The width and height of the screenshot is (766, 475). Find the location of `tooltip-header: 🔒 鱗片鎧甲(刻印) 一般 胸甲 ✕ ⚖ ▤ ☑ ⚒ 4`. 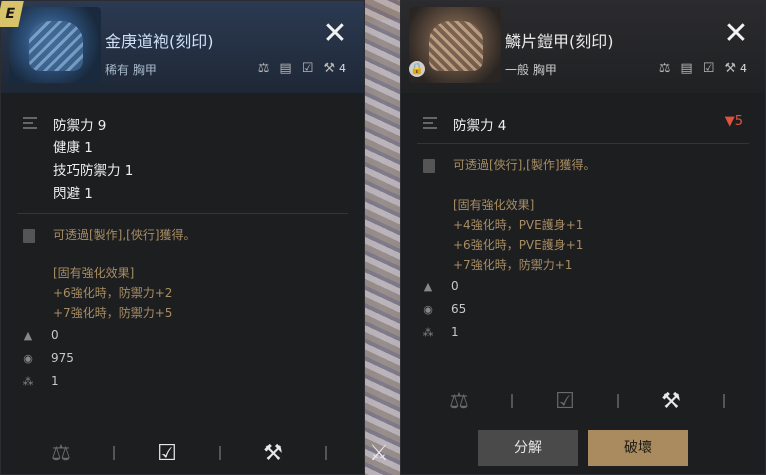

tooltip-header: 🔒 鱗片鎧甲(刻印) 一般 胸甲 ✕ ⚖ ▤ ☑ ⚒ 4 is located at coordinates (583, 47).